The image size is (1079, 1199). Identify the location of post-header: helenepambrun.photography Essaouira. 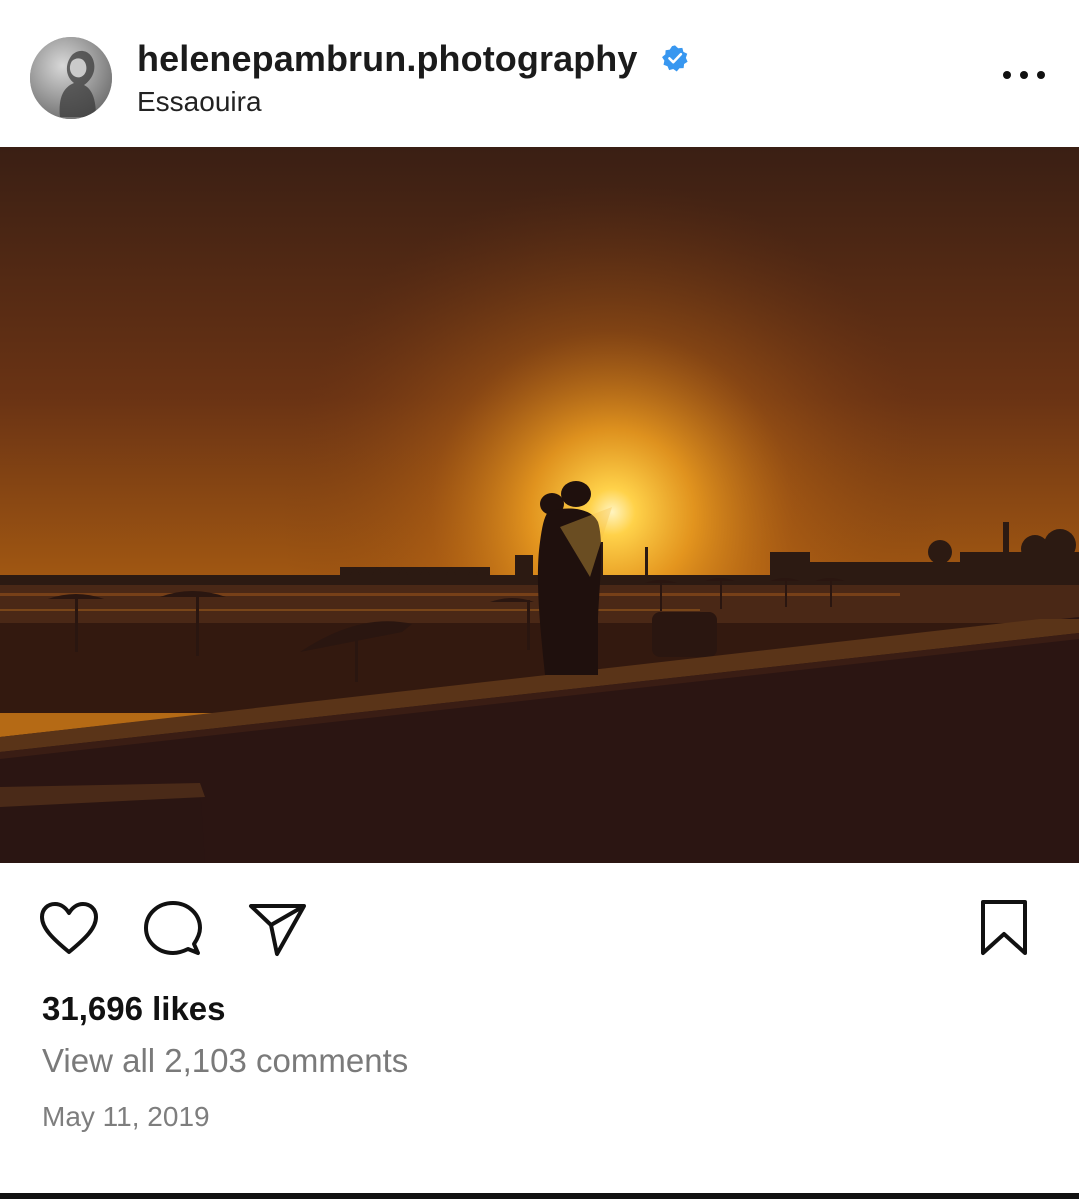
(539, 73).